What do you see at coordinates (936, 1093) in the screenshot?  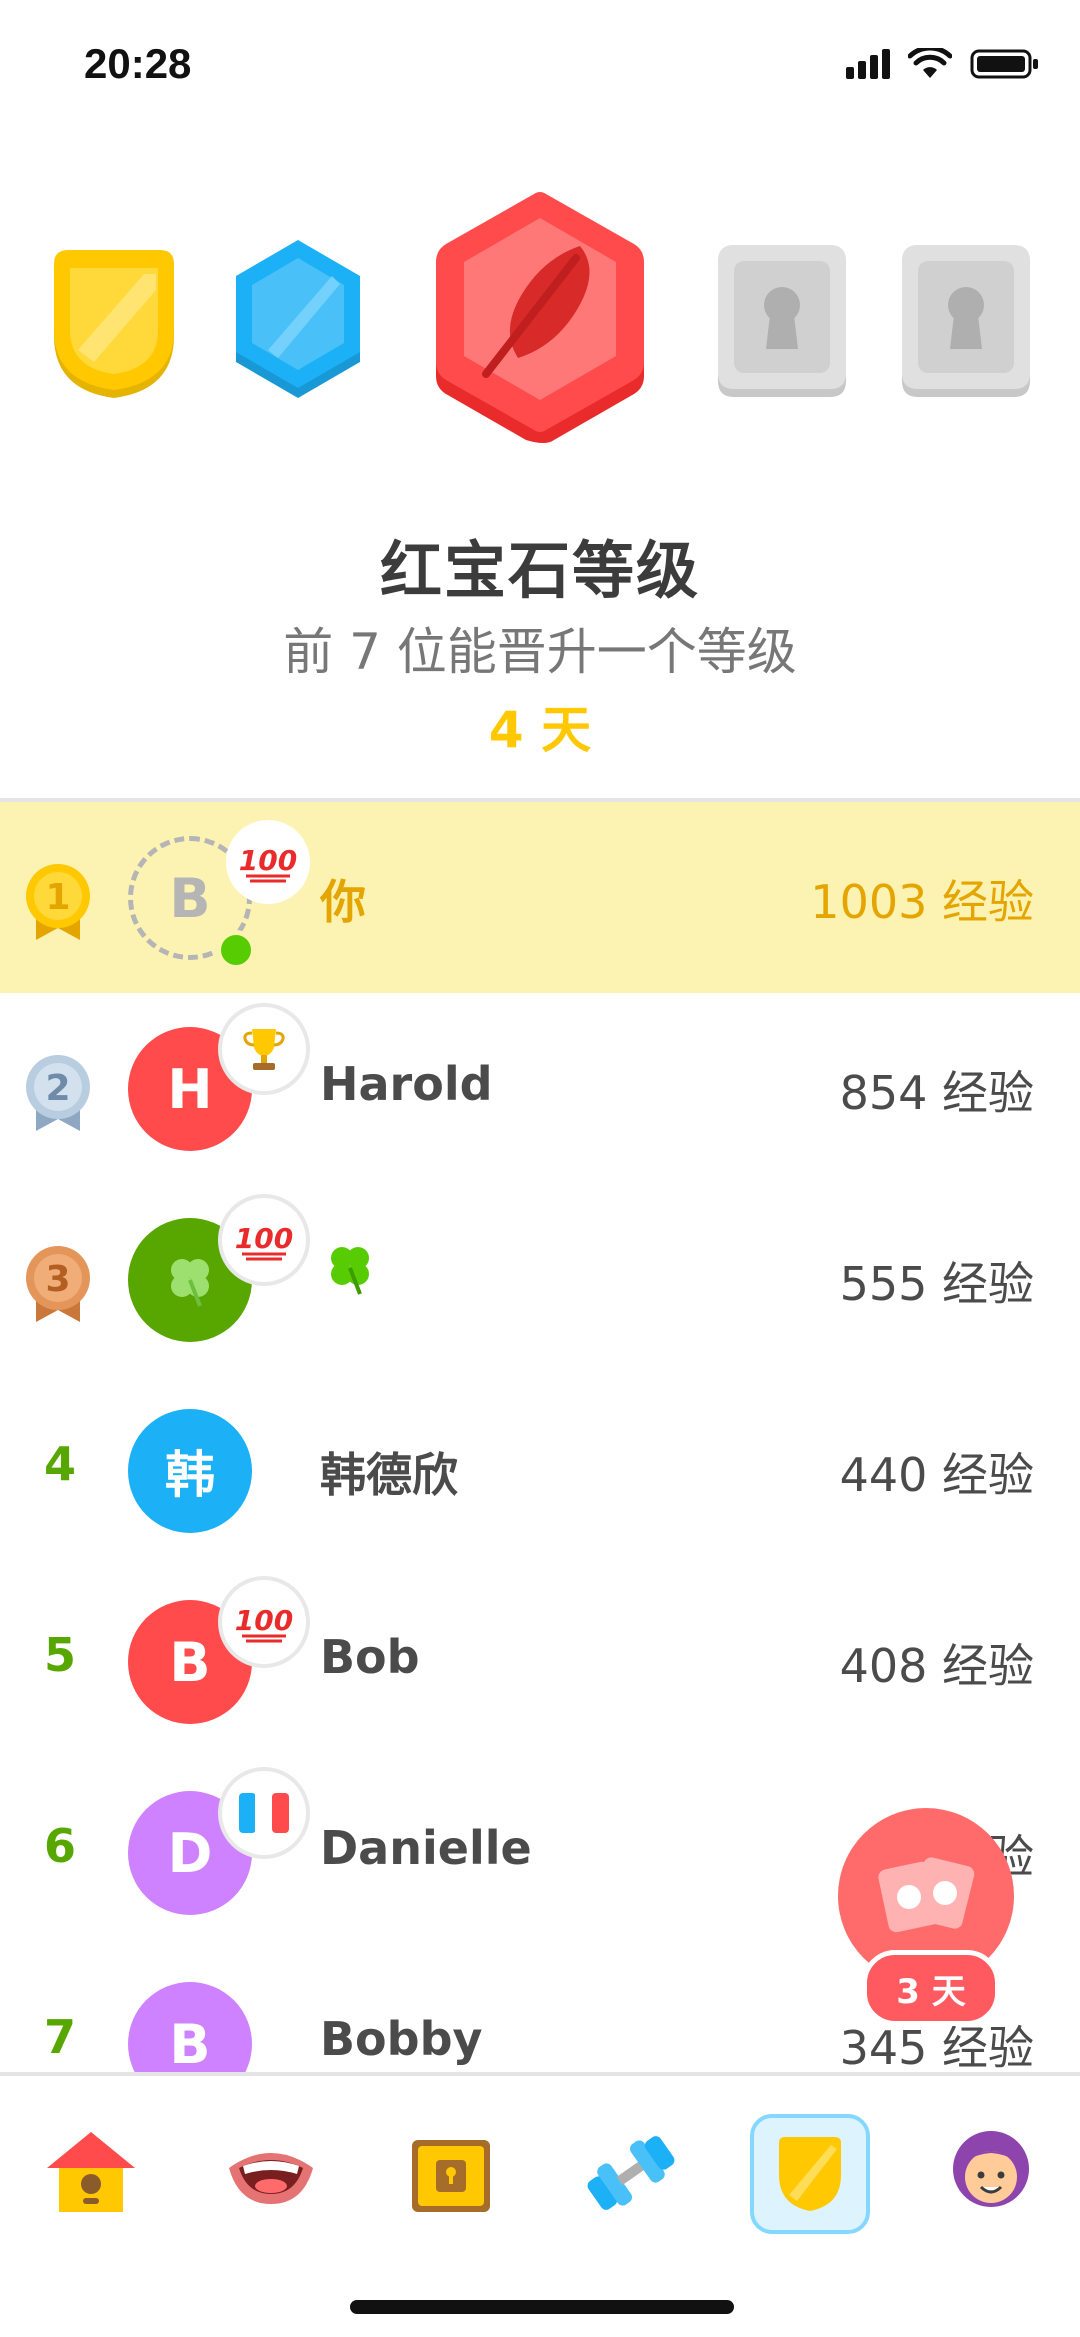 I see `user-xp: 854 经验` at bounding box center [936, 1093].